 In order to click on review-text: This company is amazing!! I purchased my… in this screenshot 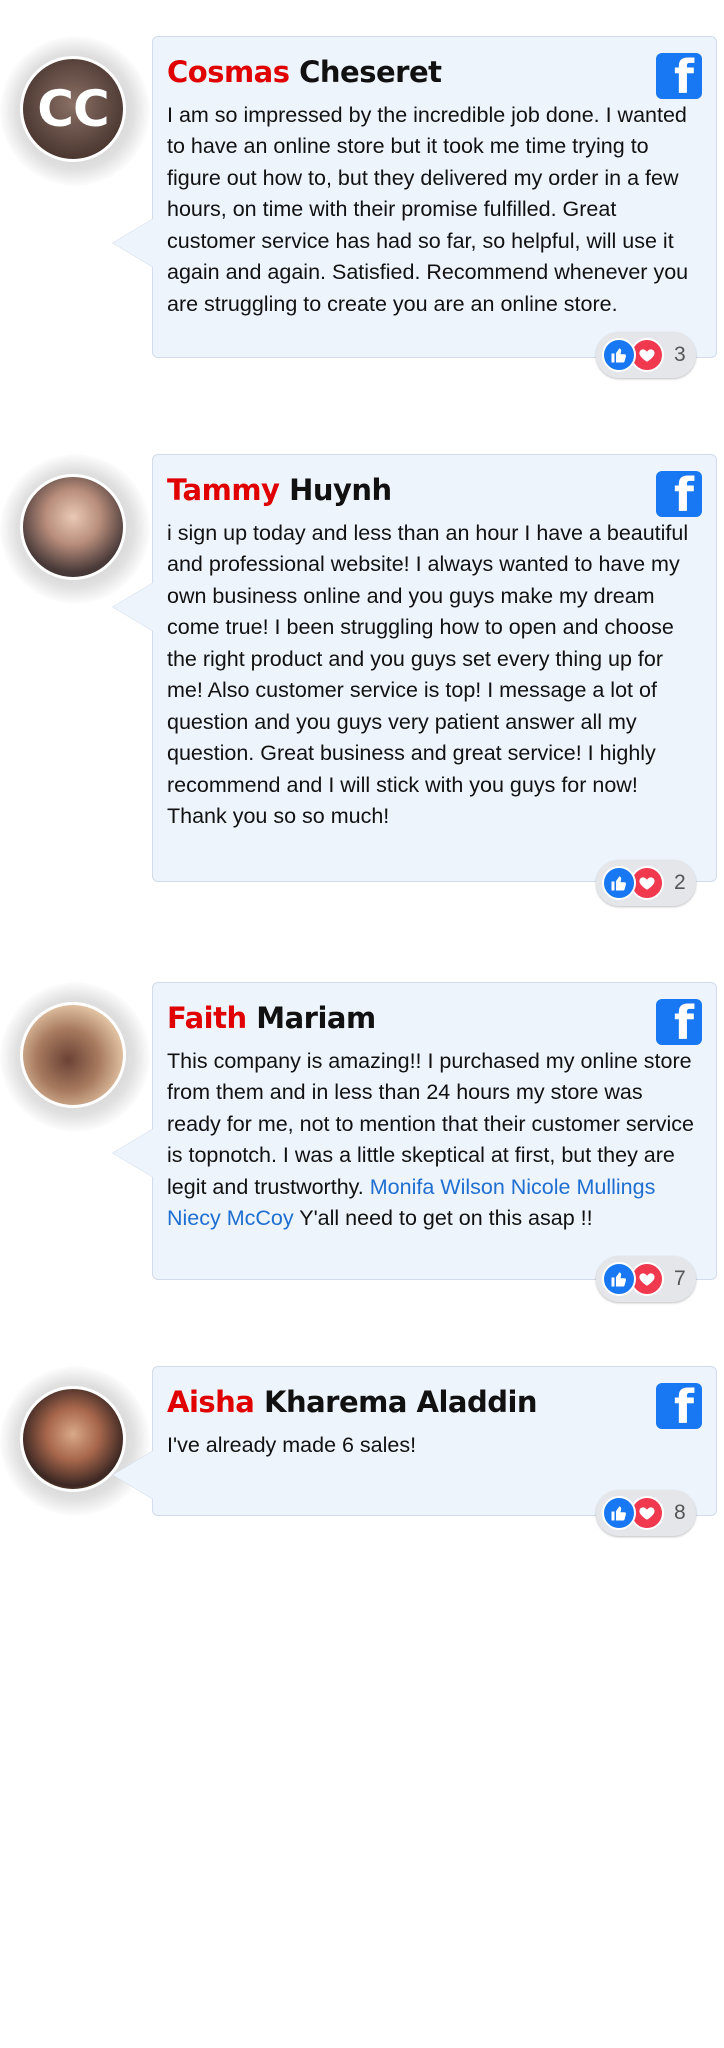, I will do `click(434, 1140)`.